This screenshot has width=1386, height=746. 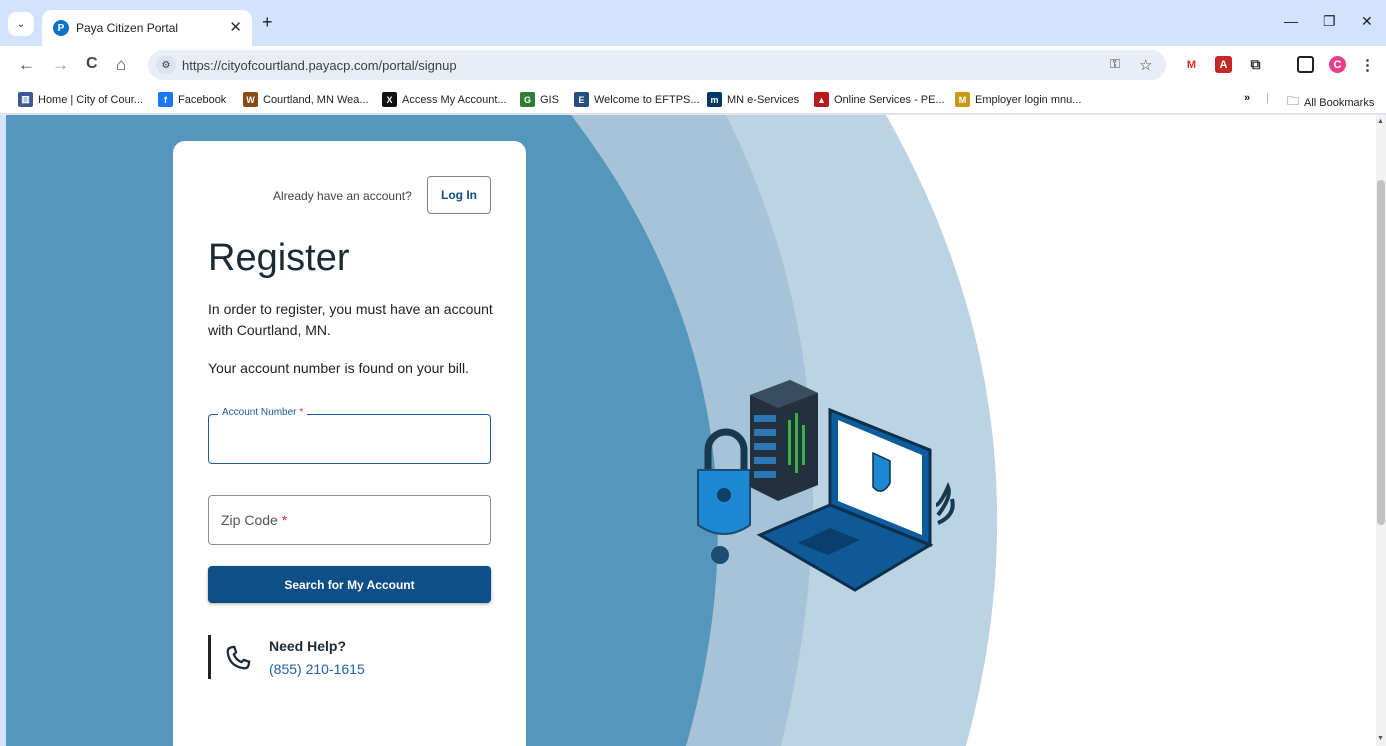 What do you see at coordinates (714, 99) in the screenshot?
I see `mn-icon: m` at bounding box center [714, 99].